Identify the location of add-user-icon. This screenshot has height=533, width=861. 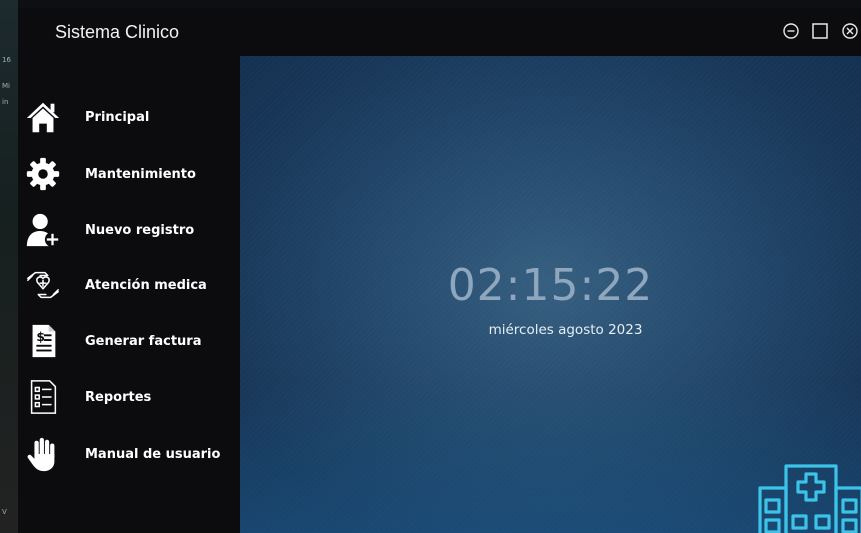
(43, 230).